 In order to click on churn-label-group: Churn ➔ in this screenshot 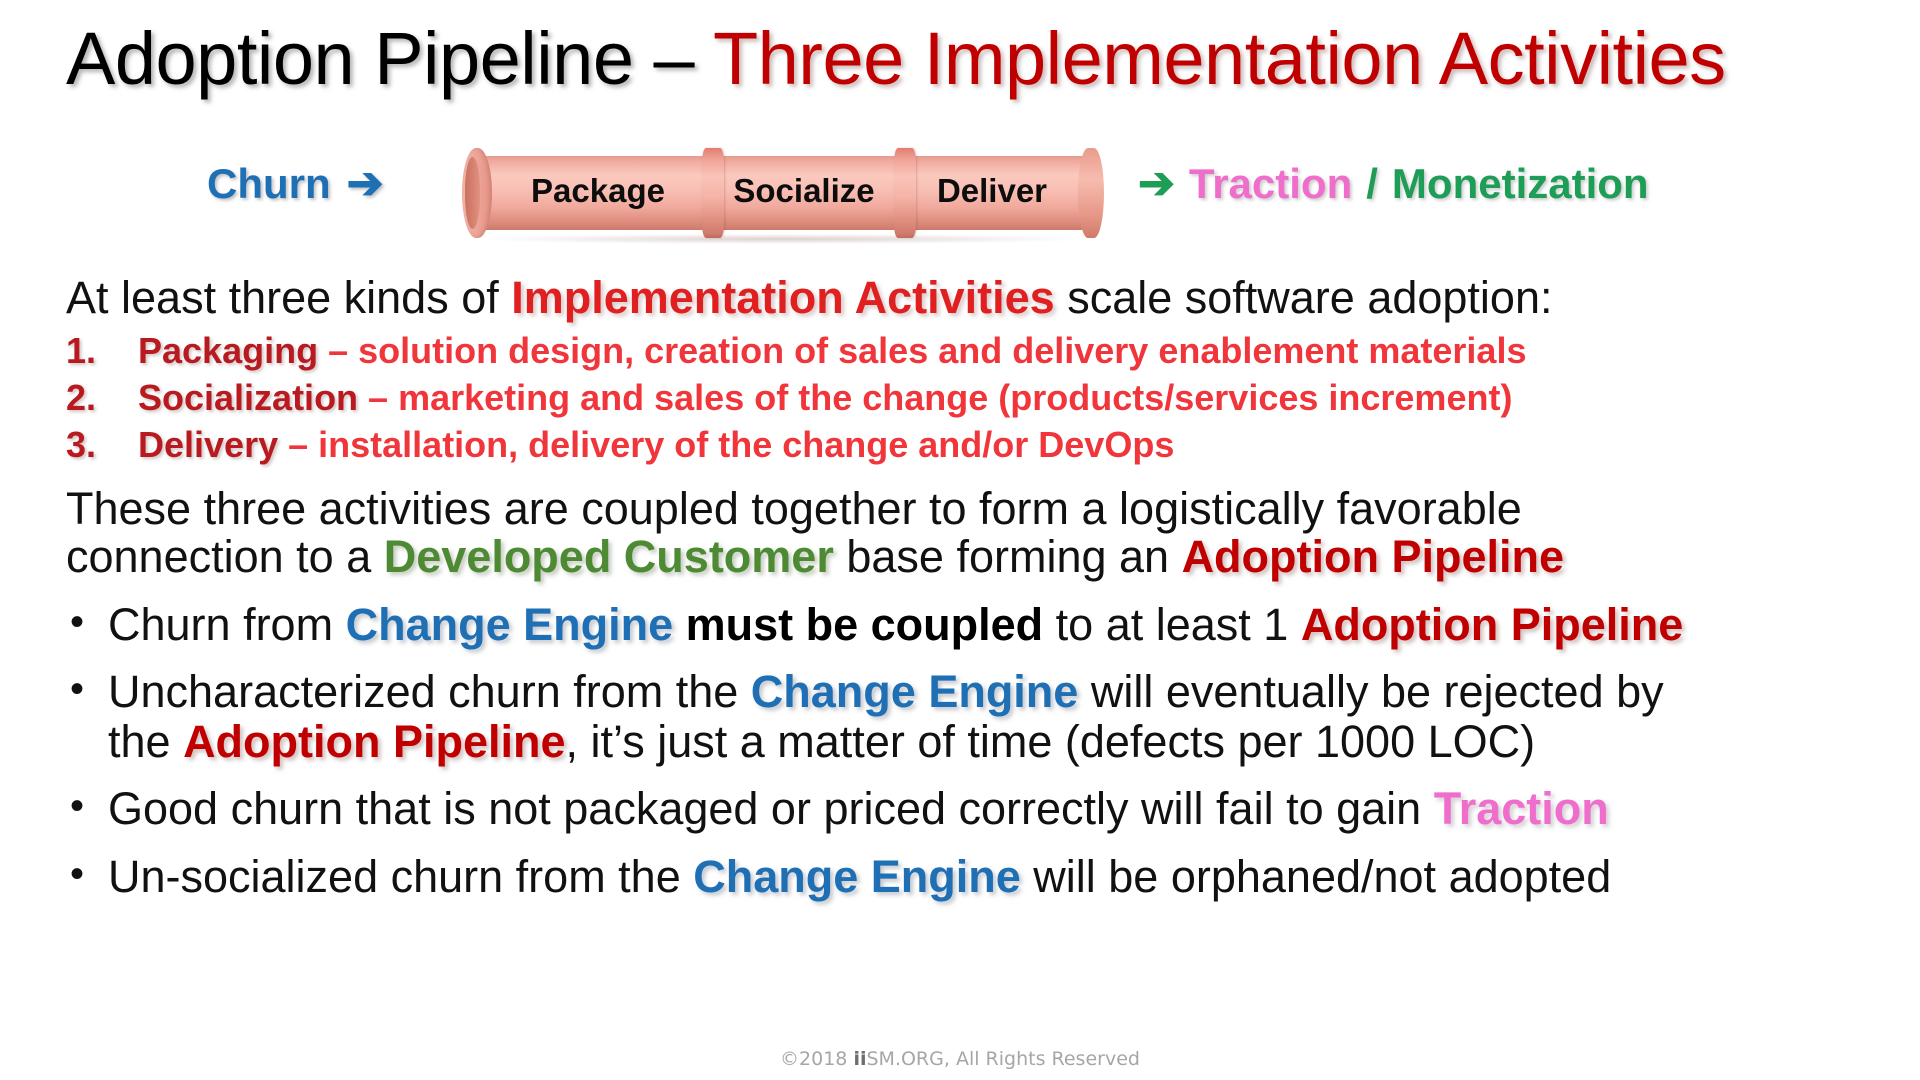, I will do `click(295, 184)`.